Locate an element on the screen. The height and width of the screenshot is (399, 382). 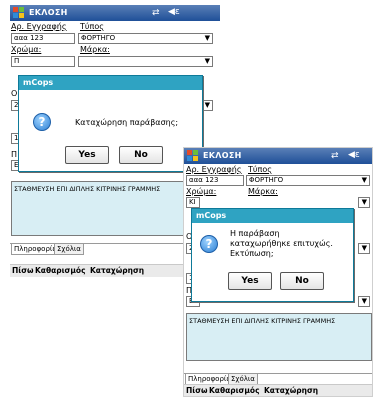
dialog-message-line1: Η παράβαση is located at coordinates (255, 233).